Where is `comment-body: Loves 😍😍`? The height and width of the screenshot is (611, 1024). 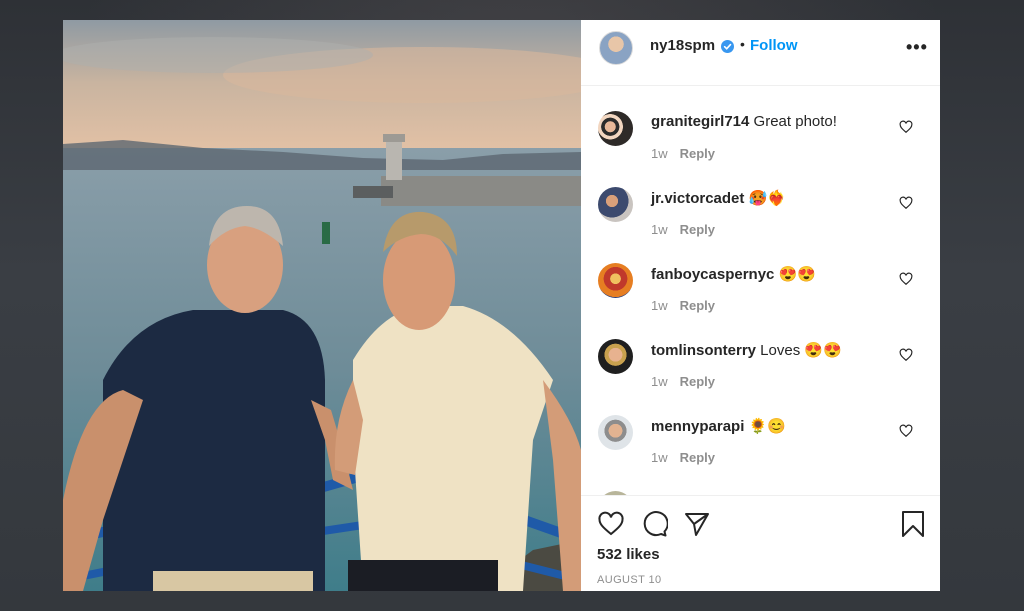 comment-body: Loves 😍😍 is located at coordinates (799, 350).